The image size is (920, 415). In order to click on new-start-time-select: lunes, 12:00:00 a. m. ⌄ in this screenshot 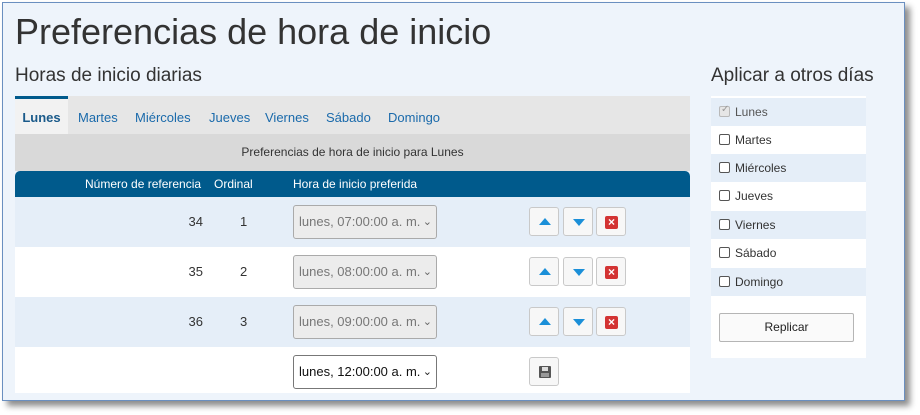, I will do `click(365, 372)`.